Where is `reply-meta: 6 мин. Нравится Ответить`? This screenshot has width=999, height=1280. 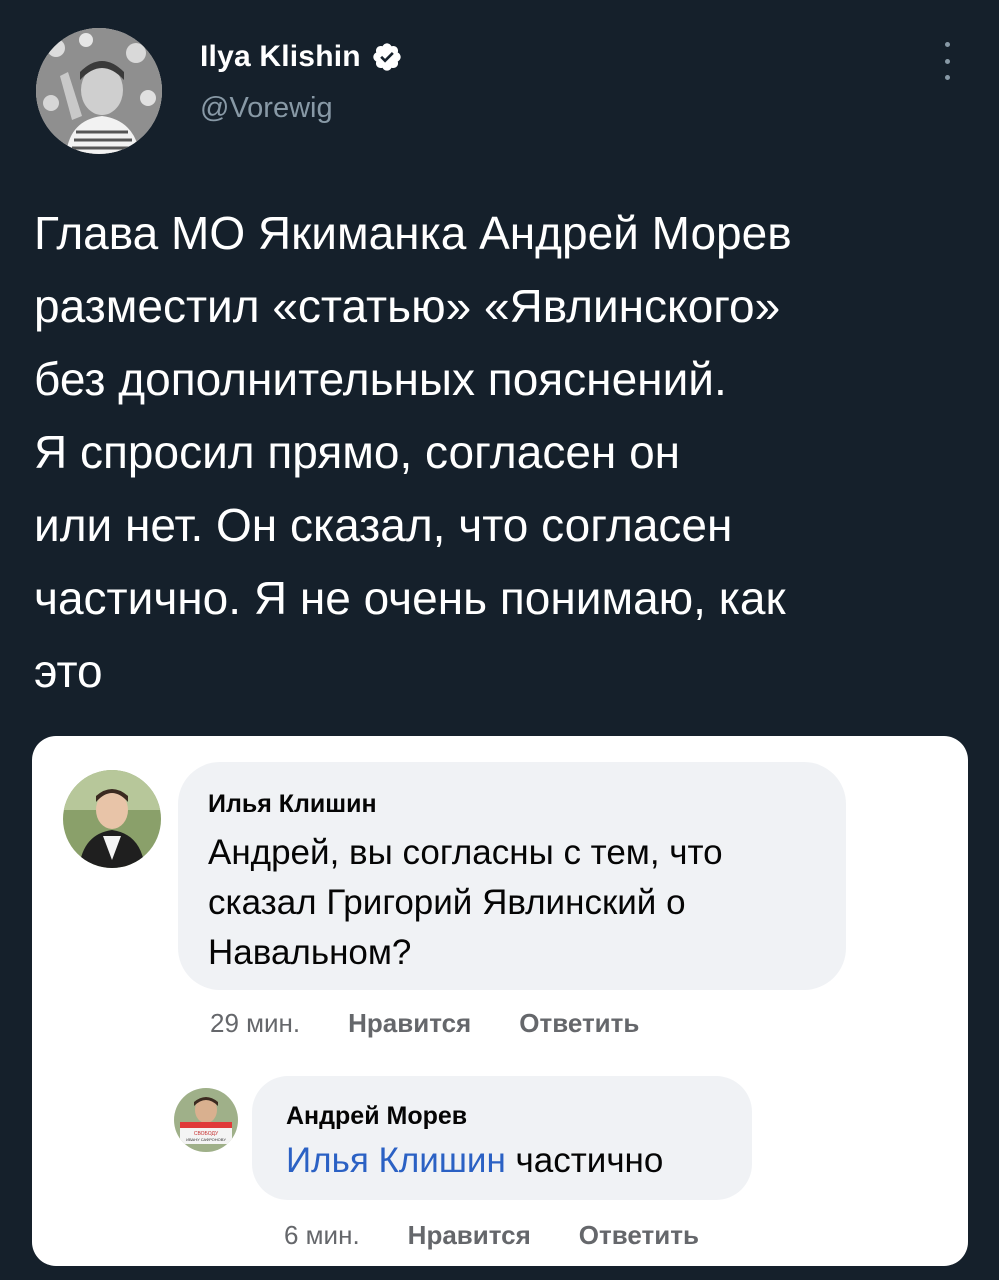 reply-meta: 6 мин. Нравится Ответить is located at coordinates (515, 1235).